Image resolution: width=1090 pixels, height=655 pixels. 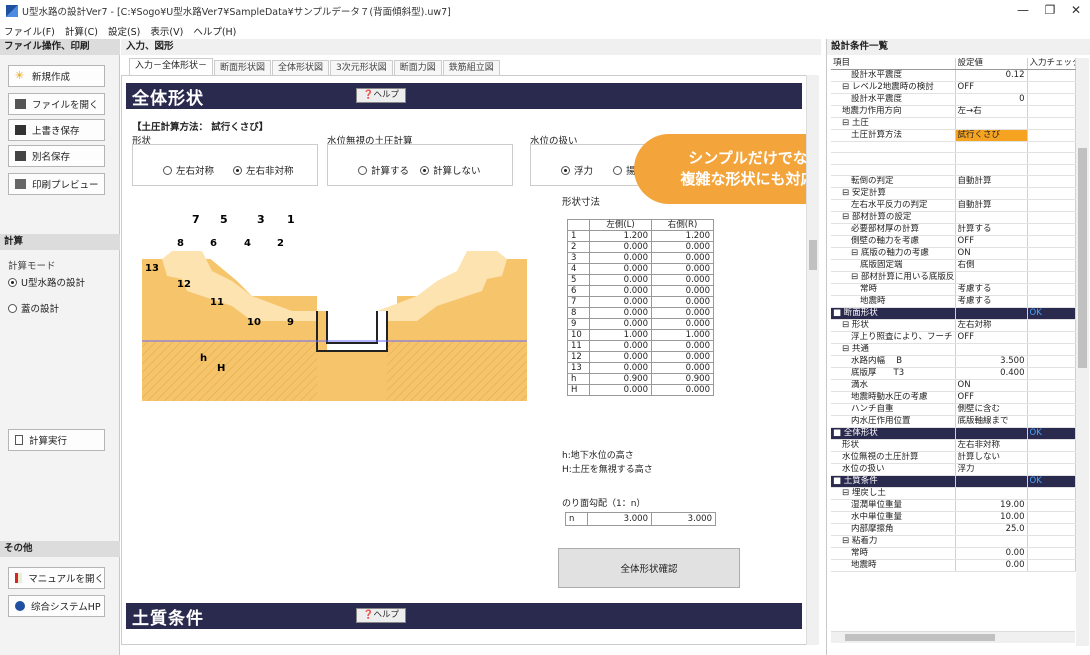 I want to click on confirm-shape-button: 全体形状確認, so click(x=649, y=568).